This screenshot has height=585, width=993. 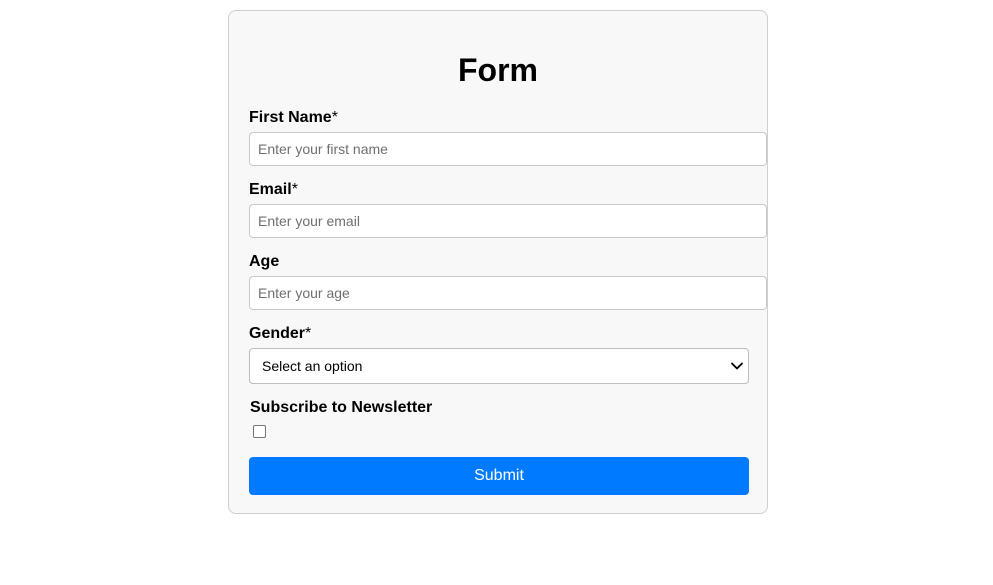 I want to click on email-label: Email*, so click(x=273, y=190).